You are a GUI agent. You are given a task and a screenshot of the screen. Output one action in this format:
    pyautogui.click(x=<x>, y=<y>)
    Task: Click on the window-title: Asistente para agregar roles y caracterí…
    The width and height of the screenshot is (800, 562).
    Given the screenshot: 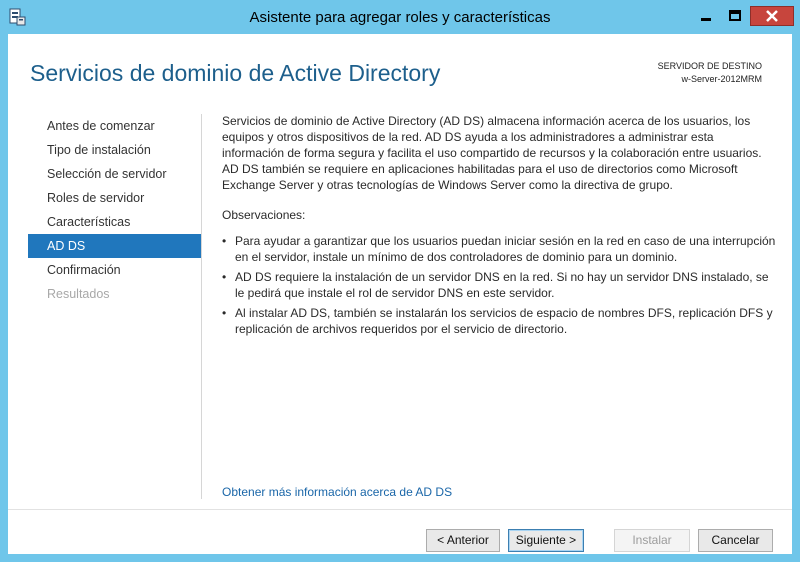 What is the action you would take?
    pyautogui.click(x=400, y=17)
    